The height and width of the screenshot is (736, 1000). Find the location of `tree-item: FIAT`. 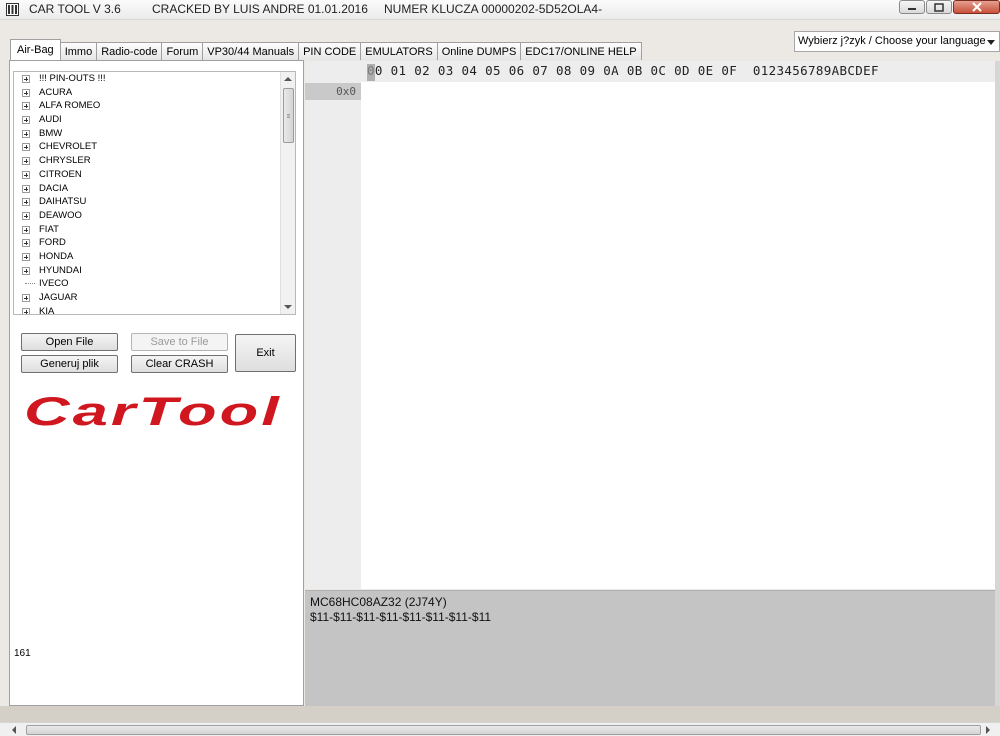

tree-item: FIAT is located at coordinates (148, 230).